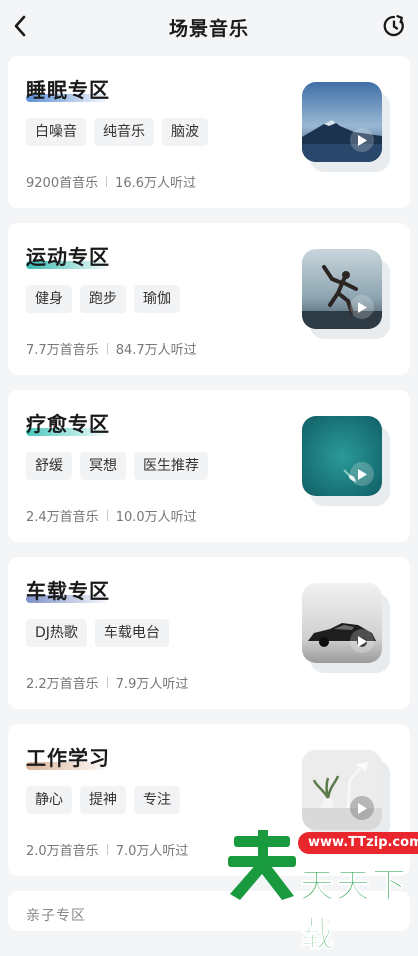 The height and width of the screenshot is (956, 418). Describe the element at coordinates (111, 348) in the screenshot. I see `scene-stats: 7.7万首音乐 84.7万人听过` at that location.